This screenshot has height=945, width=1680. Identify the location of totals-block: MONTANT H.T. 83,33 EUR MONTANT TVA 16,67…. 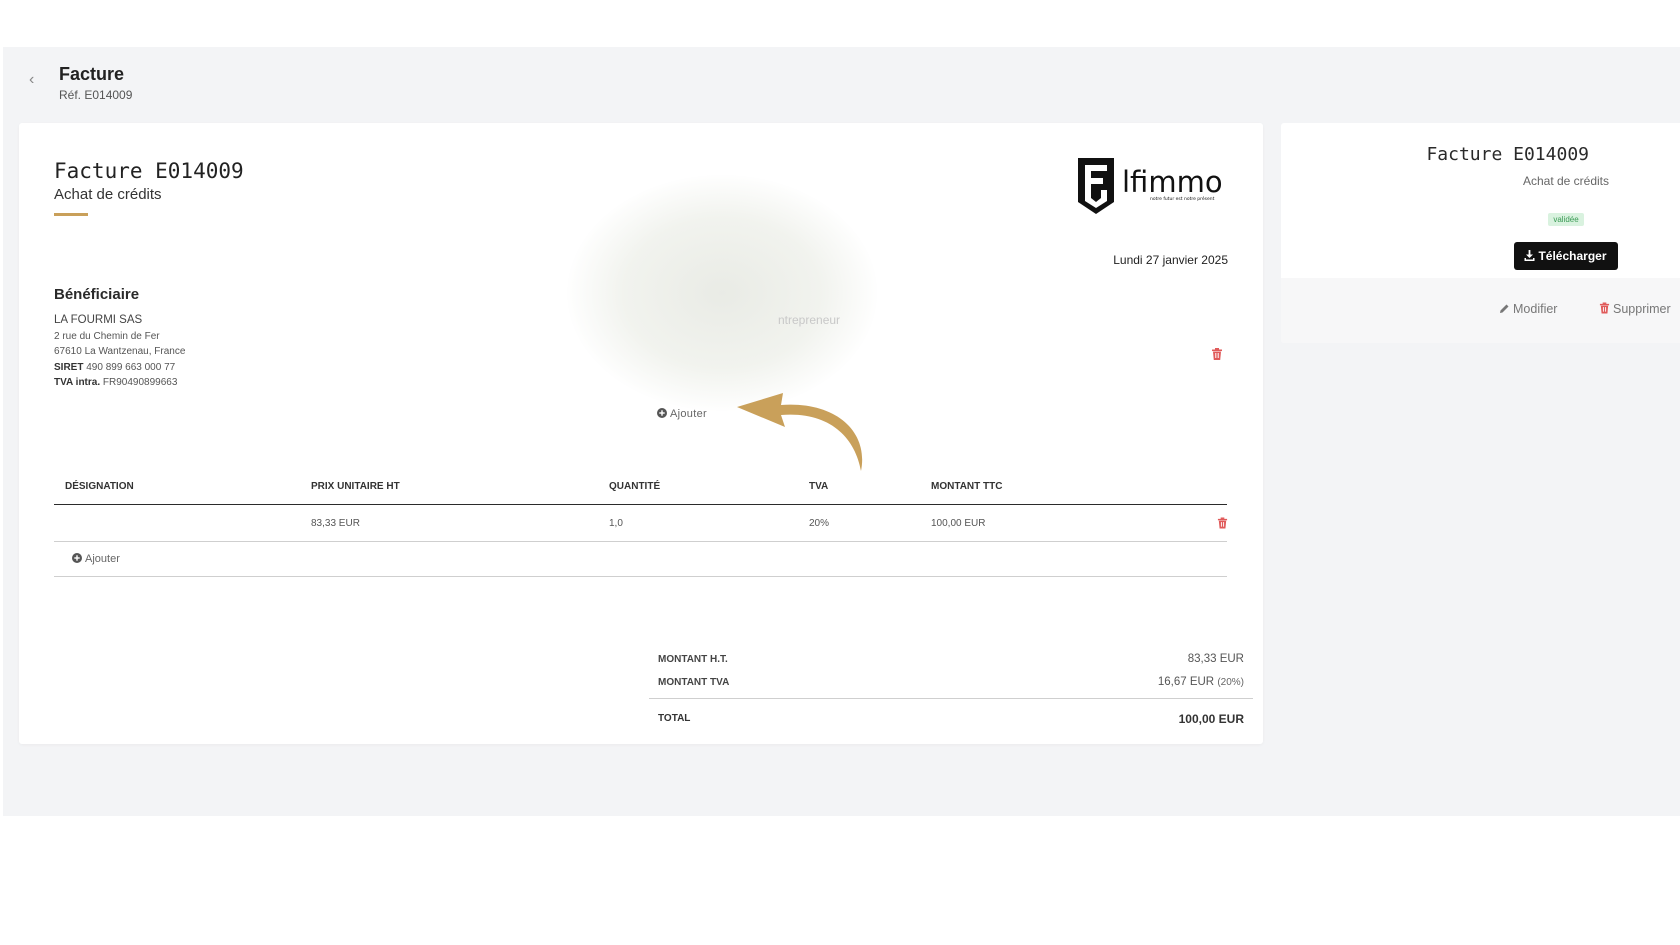
(951, 689).